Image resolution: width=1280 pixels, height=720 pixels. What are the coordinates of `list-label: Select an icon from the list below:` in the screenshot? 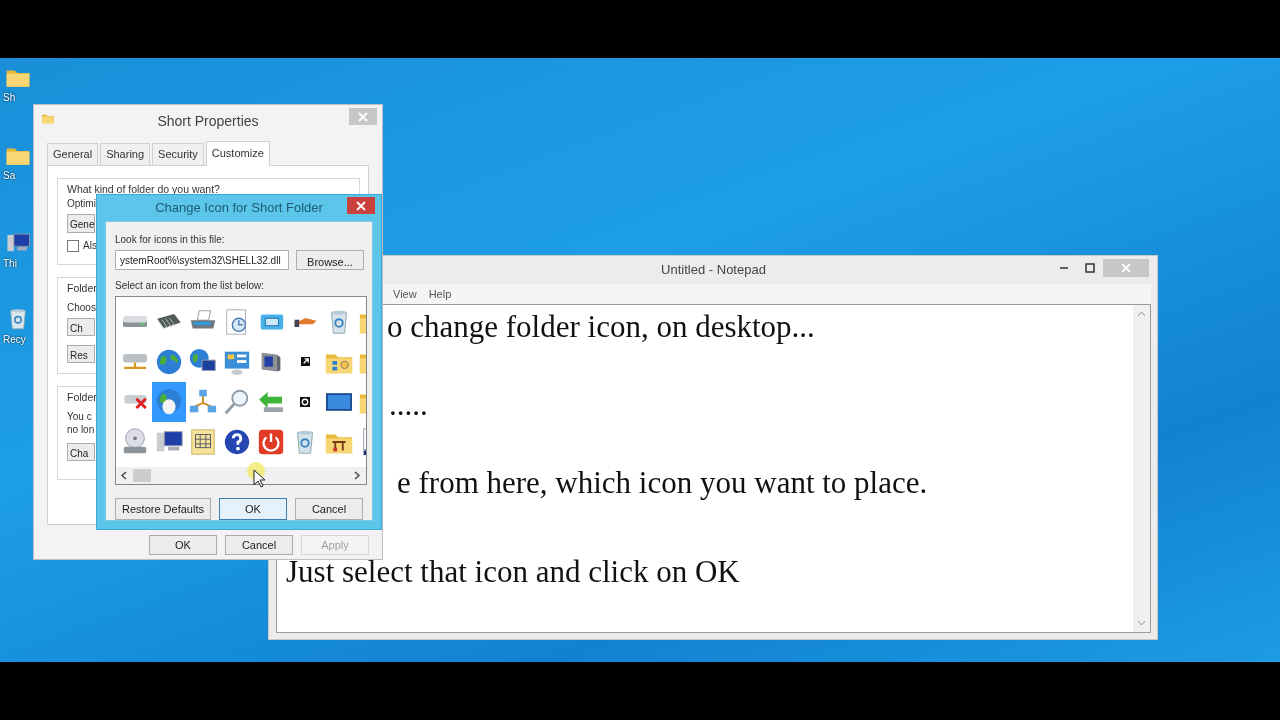 It's located at (189, 285).